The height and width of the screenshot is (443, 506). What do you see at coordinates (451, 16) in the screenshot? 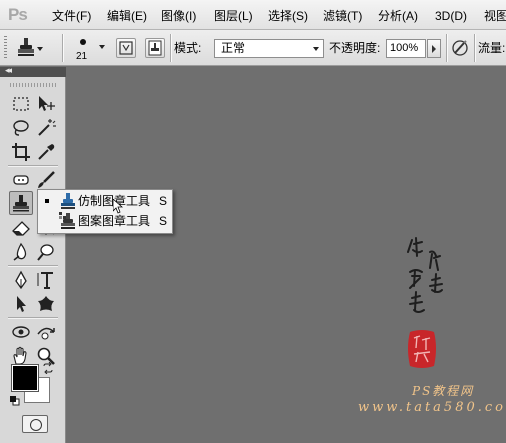
I see `menu-3d: 3D(D)` at bounding box center [451, 16].